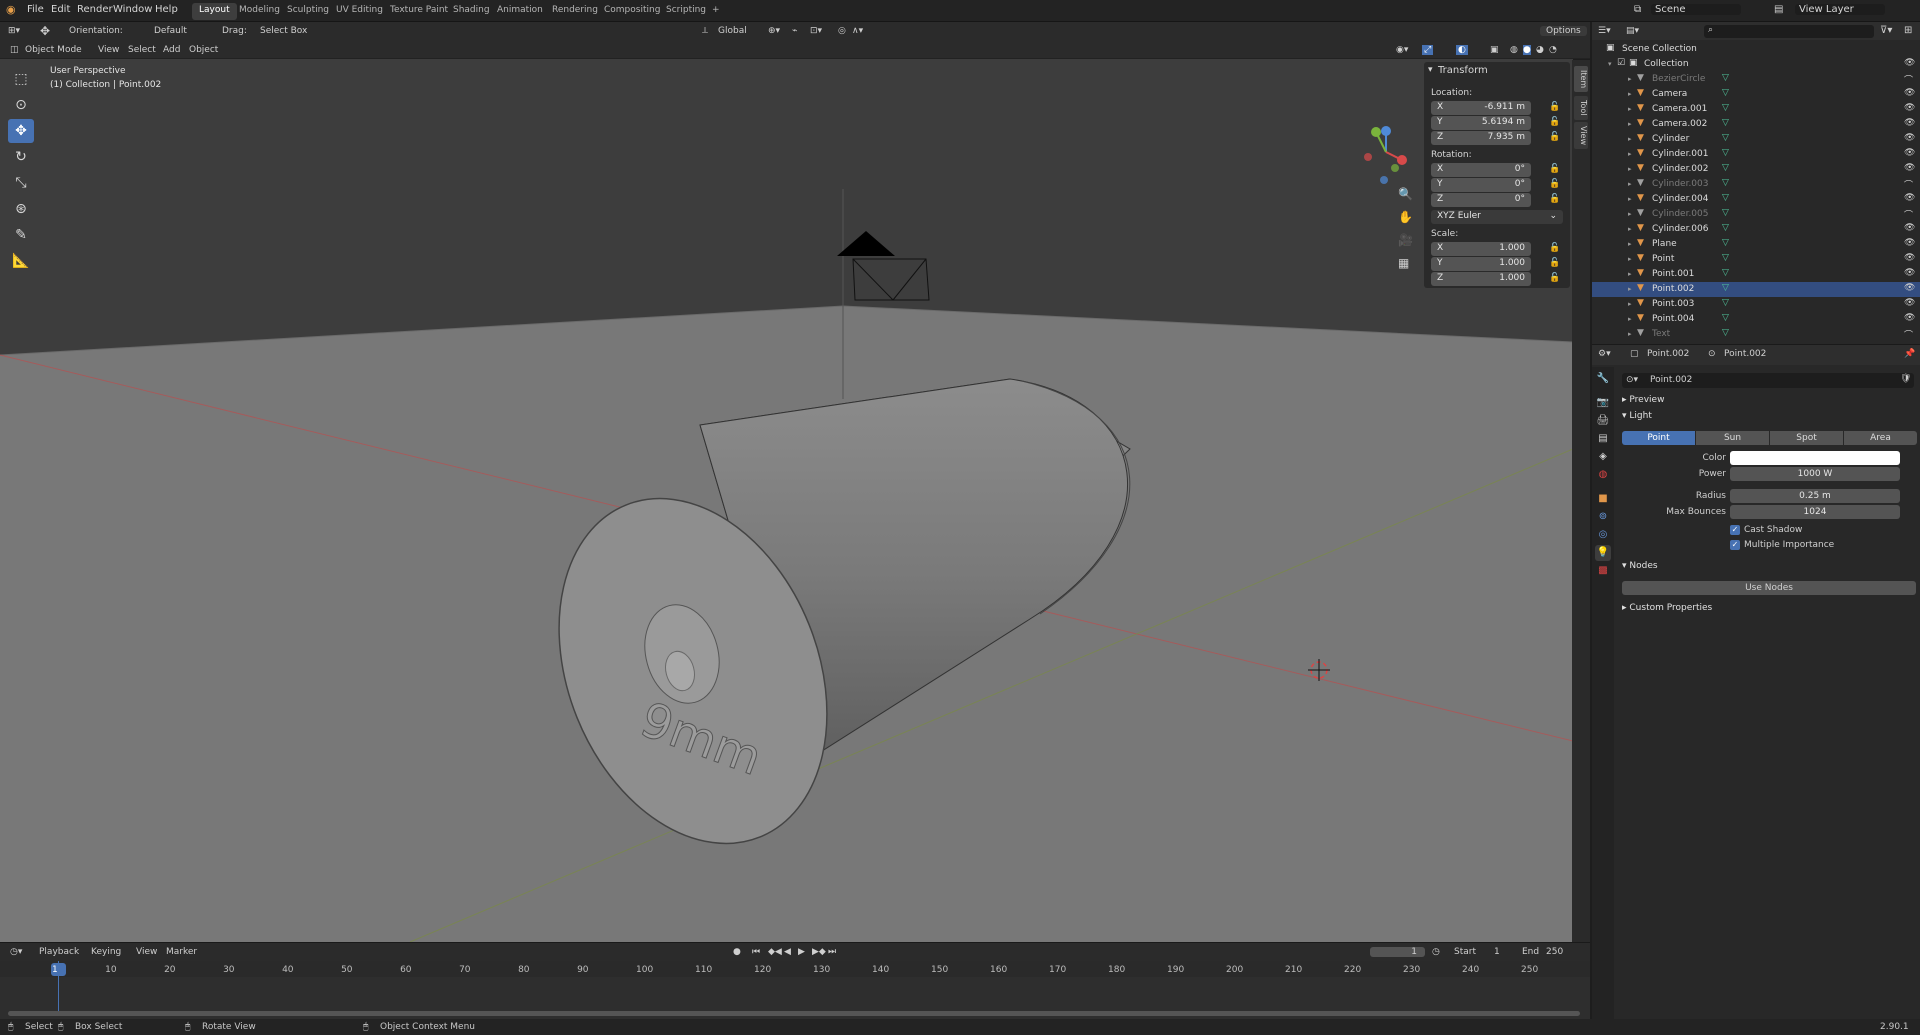 This screenshot has width=1920, height=1035. What do you see at coordinates (1680, 229) in the screenshot?
I see `outliner-row-name: Cylinder.006` at bounding box center [1680, 229].